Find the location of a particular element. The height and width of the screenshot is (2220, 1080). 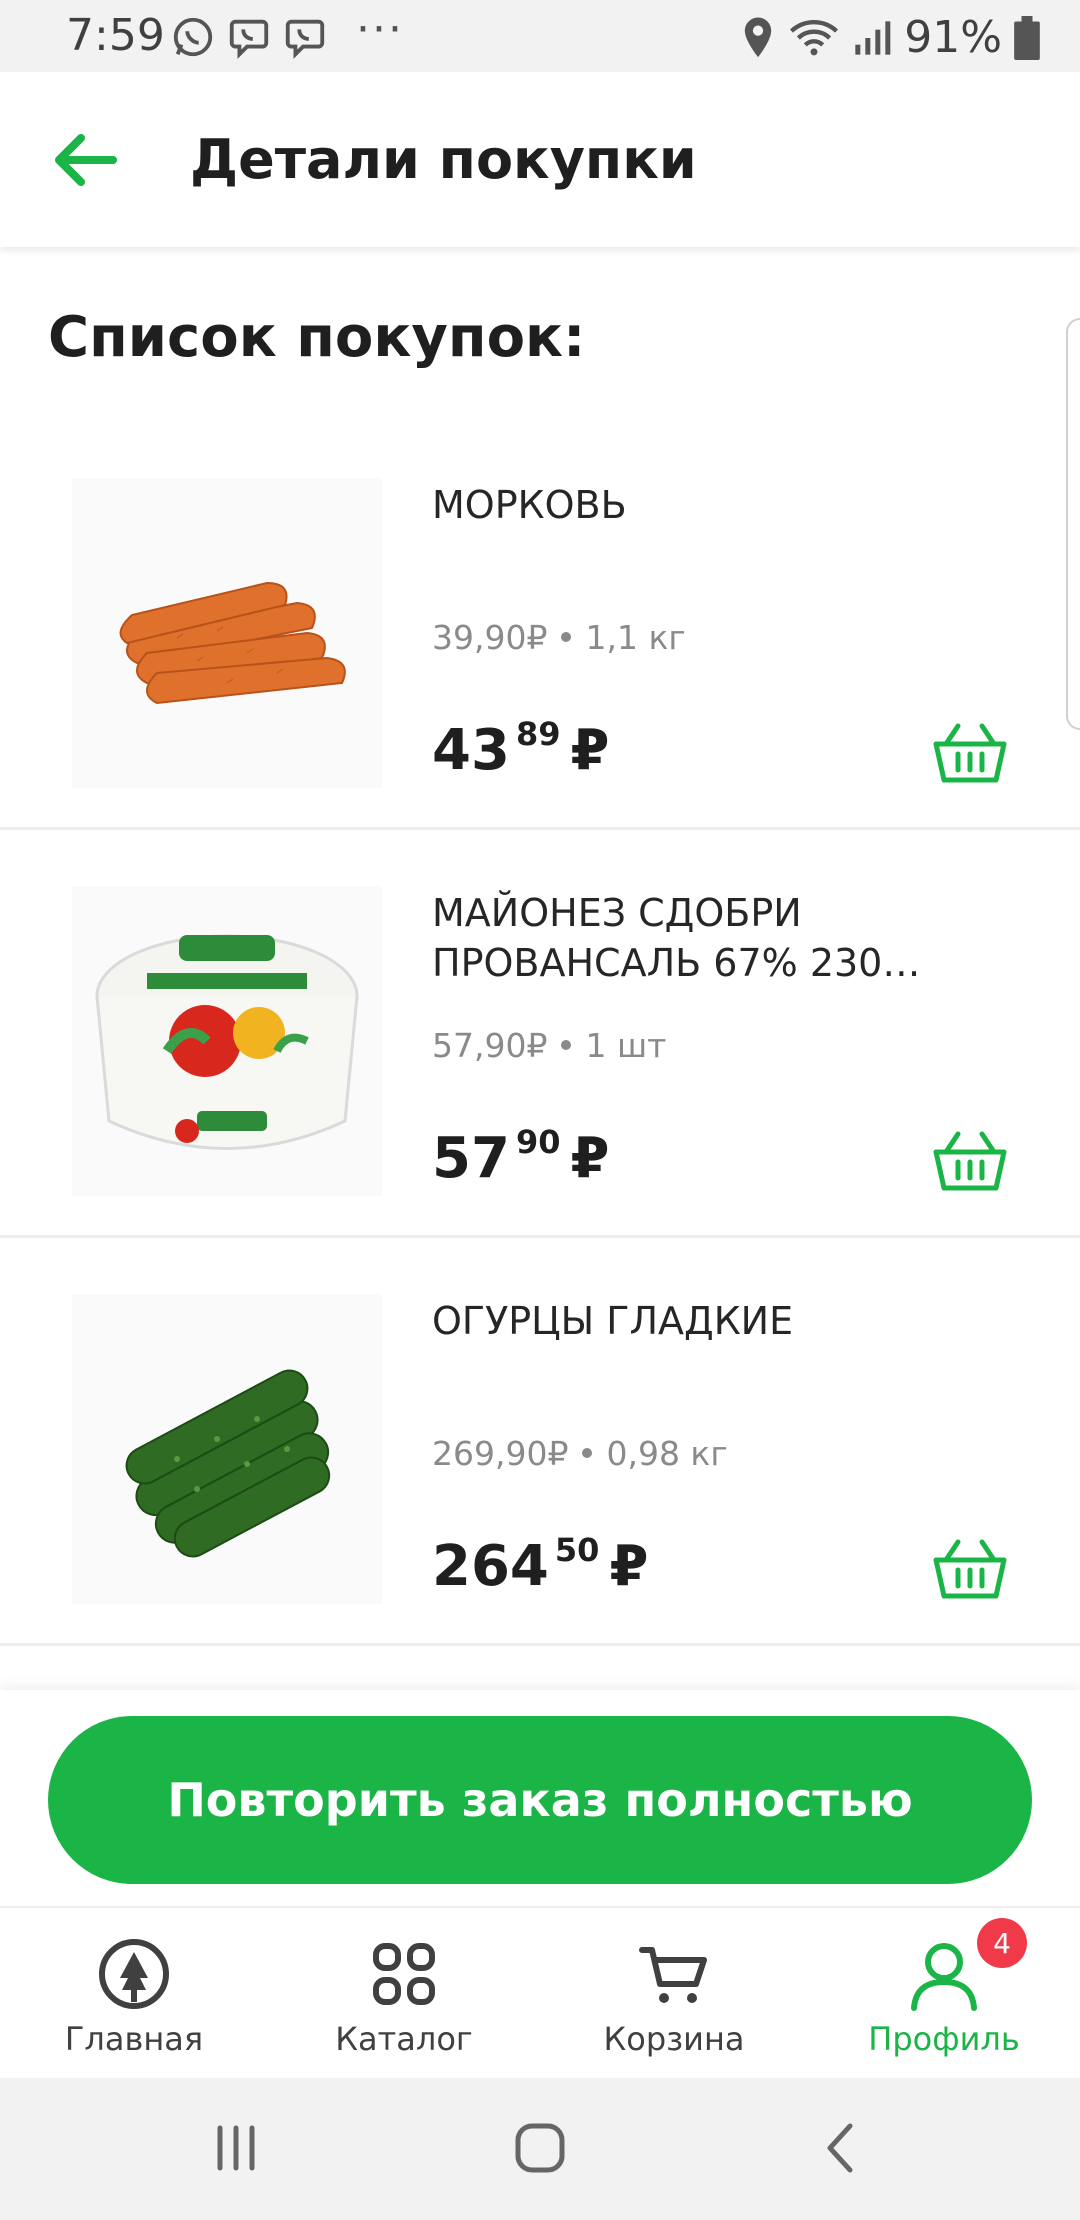

product-image-mayonnaise is located at coordinates (227, 1041).